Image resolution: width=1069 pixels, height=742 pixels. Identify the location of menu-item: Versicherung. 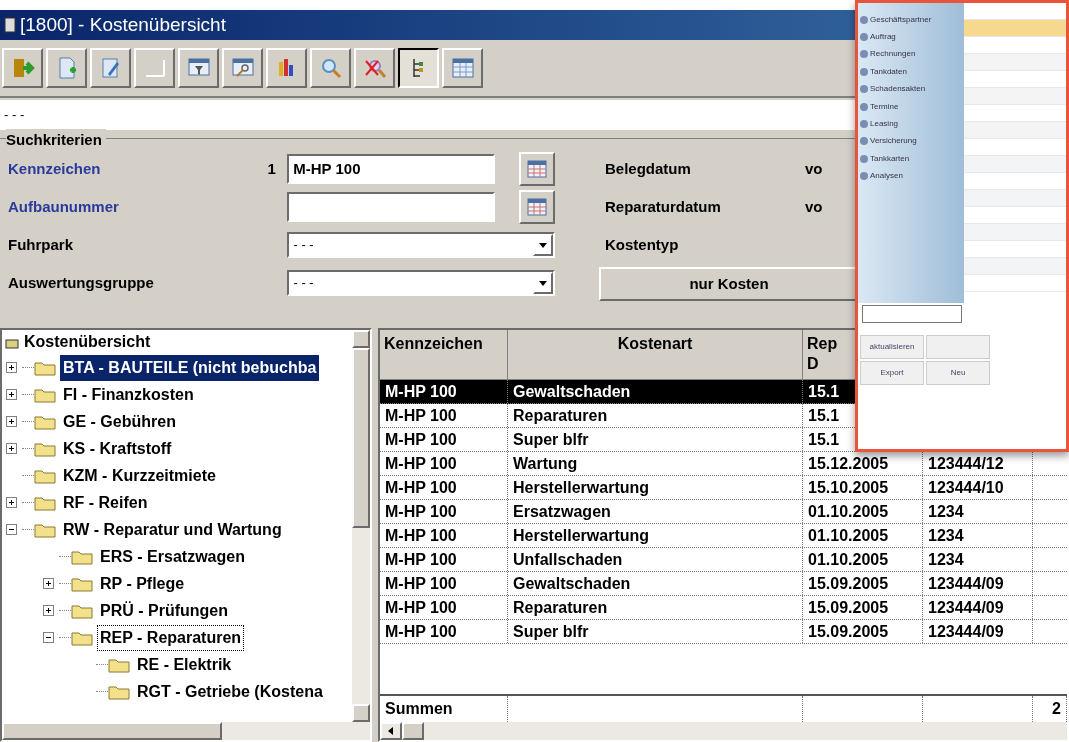
(893, 141).